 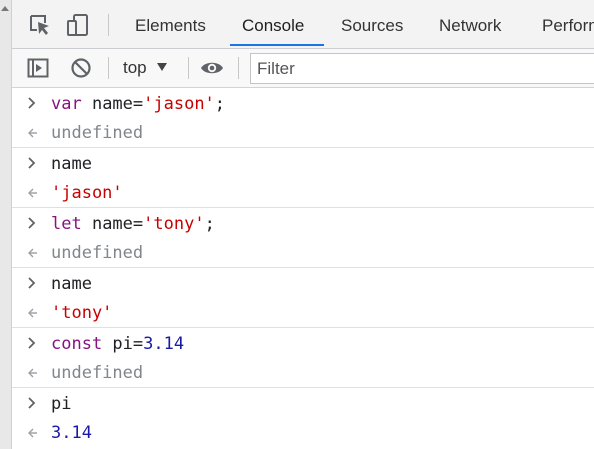 What do you see at coordinates (108, 68) in the screenshot?
I see `toolbar-divider` at bounding box center [108, 68].